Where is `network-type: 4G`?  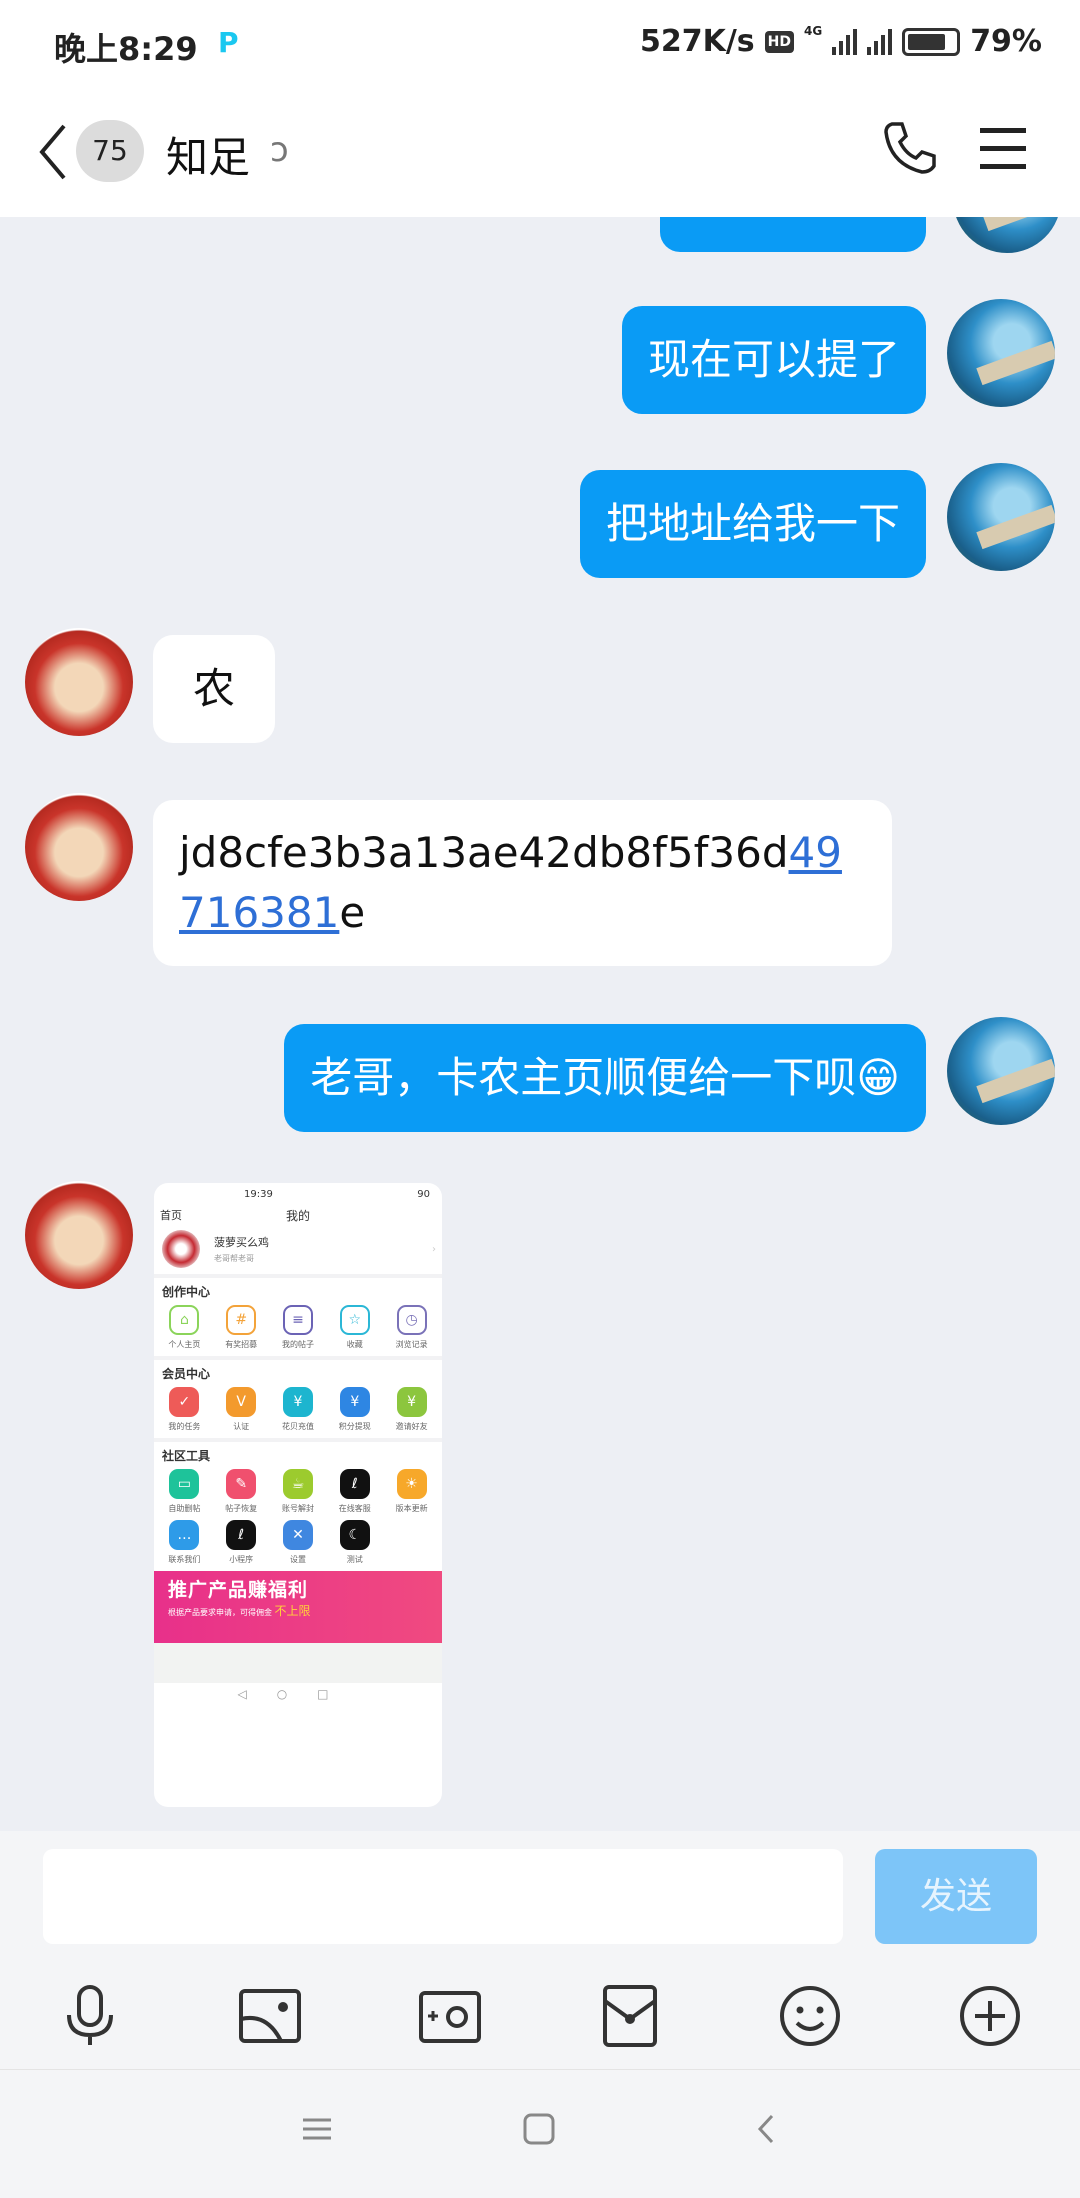 network-type: 4G is located at coordinates (813, 31).